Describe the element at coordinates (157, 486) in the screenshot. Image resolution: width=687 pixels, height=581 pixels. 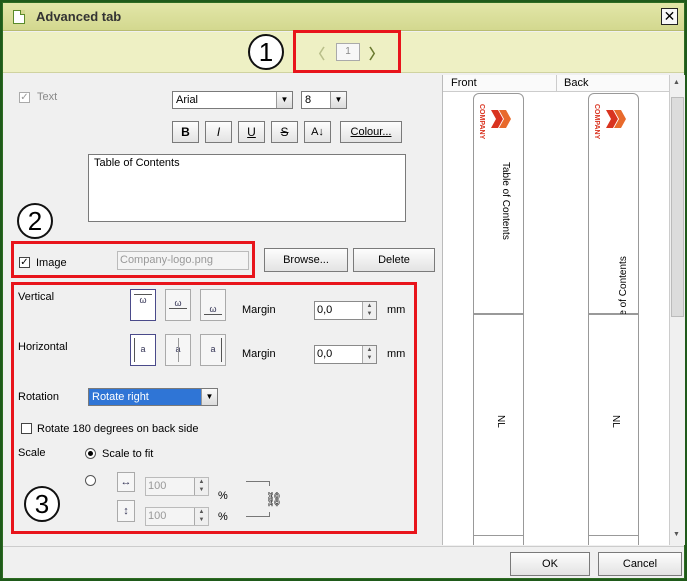
I see `width-percent-value: 100` at that location.